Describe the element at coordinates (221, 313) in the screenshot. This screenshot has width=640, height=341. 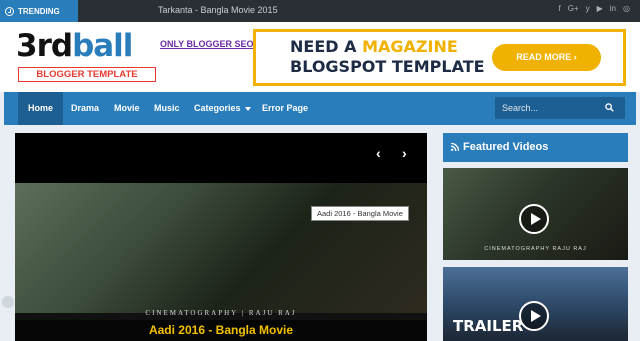
I see `slide-credit-text: CINEMATOGRAPHY | RAJU RAJ` at that location.